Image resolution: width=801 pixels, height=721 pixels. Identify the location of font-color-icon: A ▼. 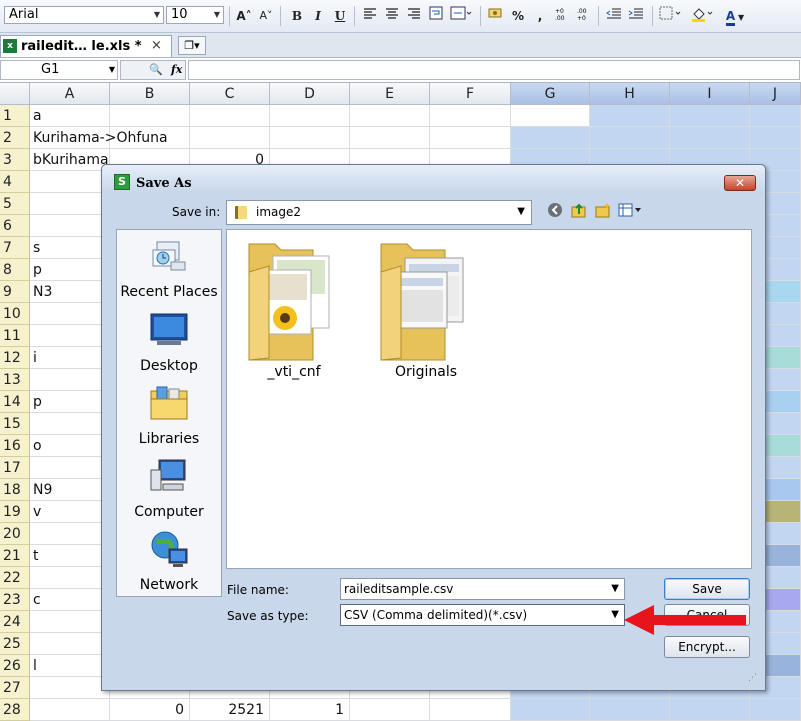
(735, 16).